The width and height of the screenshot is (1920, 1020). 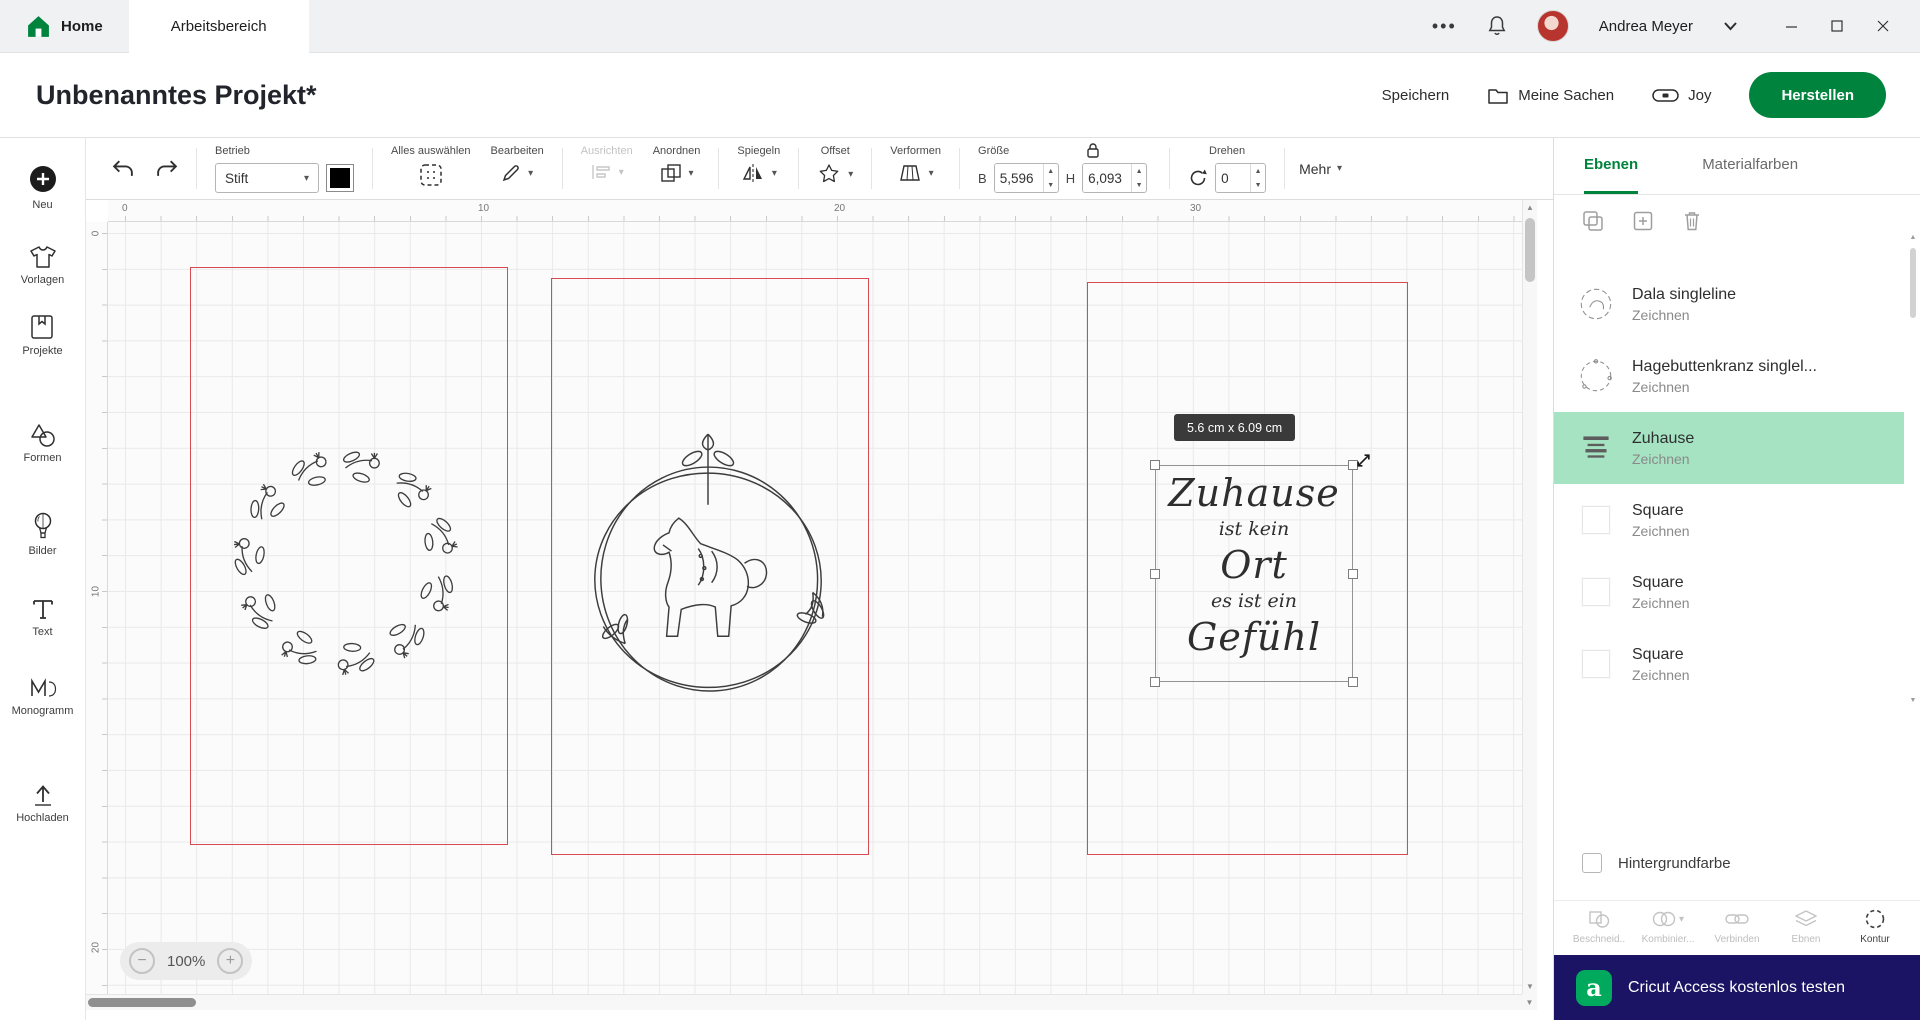 I want to click on delete-layer-icon, so click(x=1692, y=221).